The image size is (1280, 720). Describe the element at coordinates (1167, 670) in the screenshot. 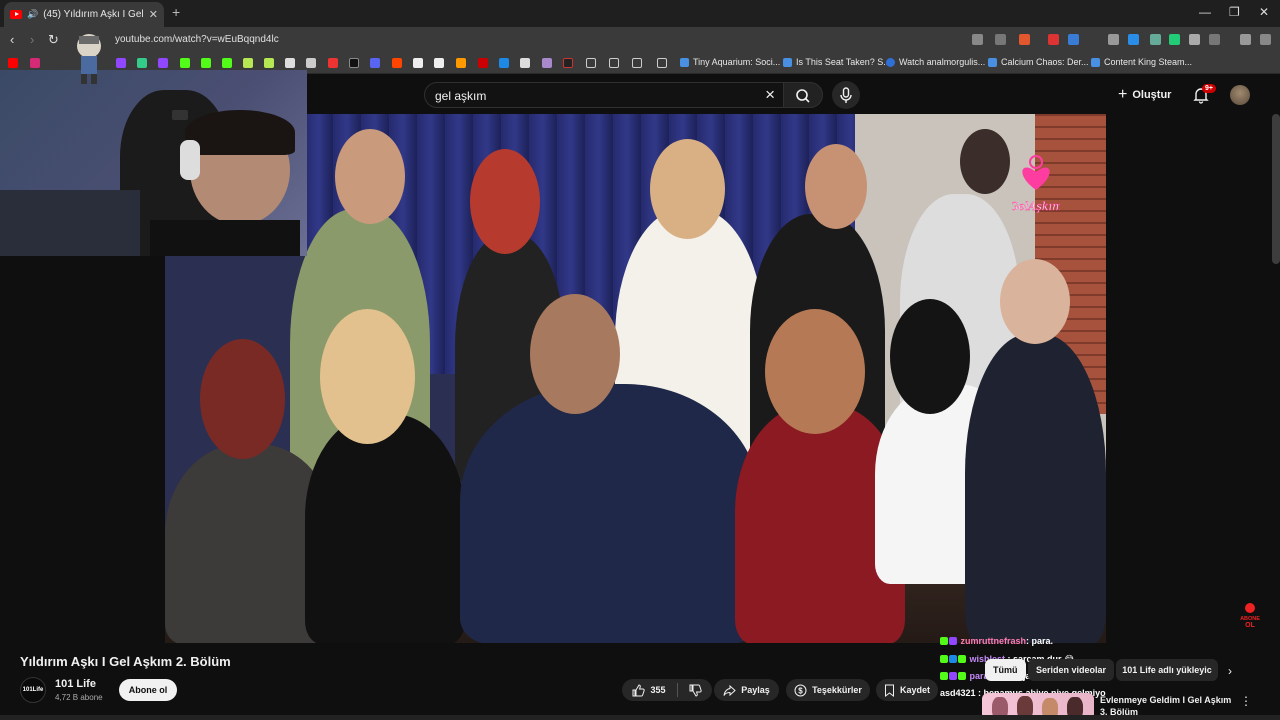

I see `chip-uploader: 101 Life adlı yükleyic` at that location.